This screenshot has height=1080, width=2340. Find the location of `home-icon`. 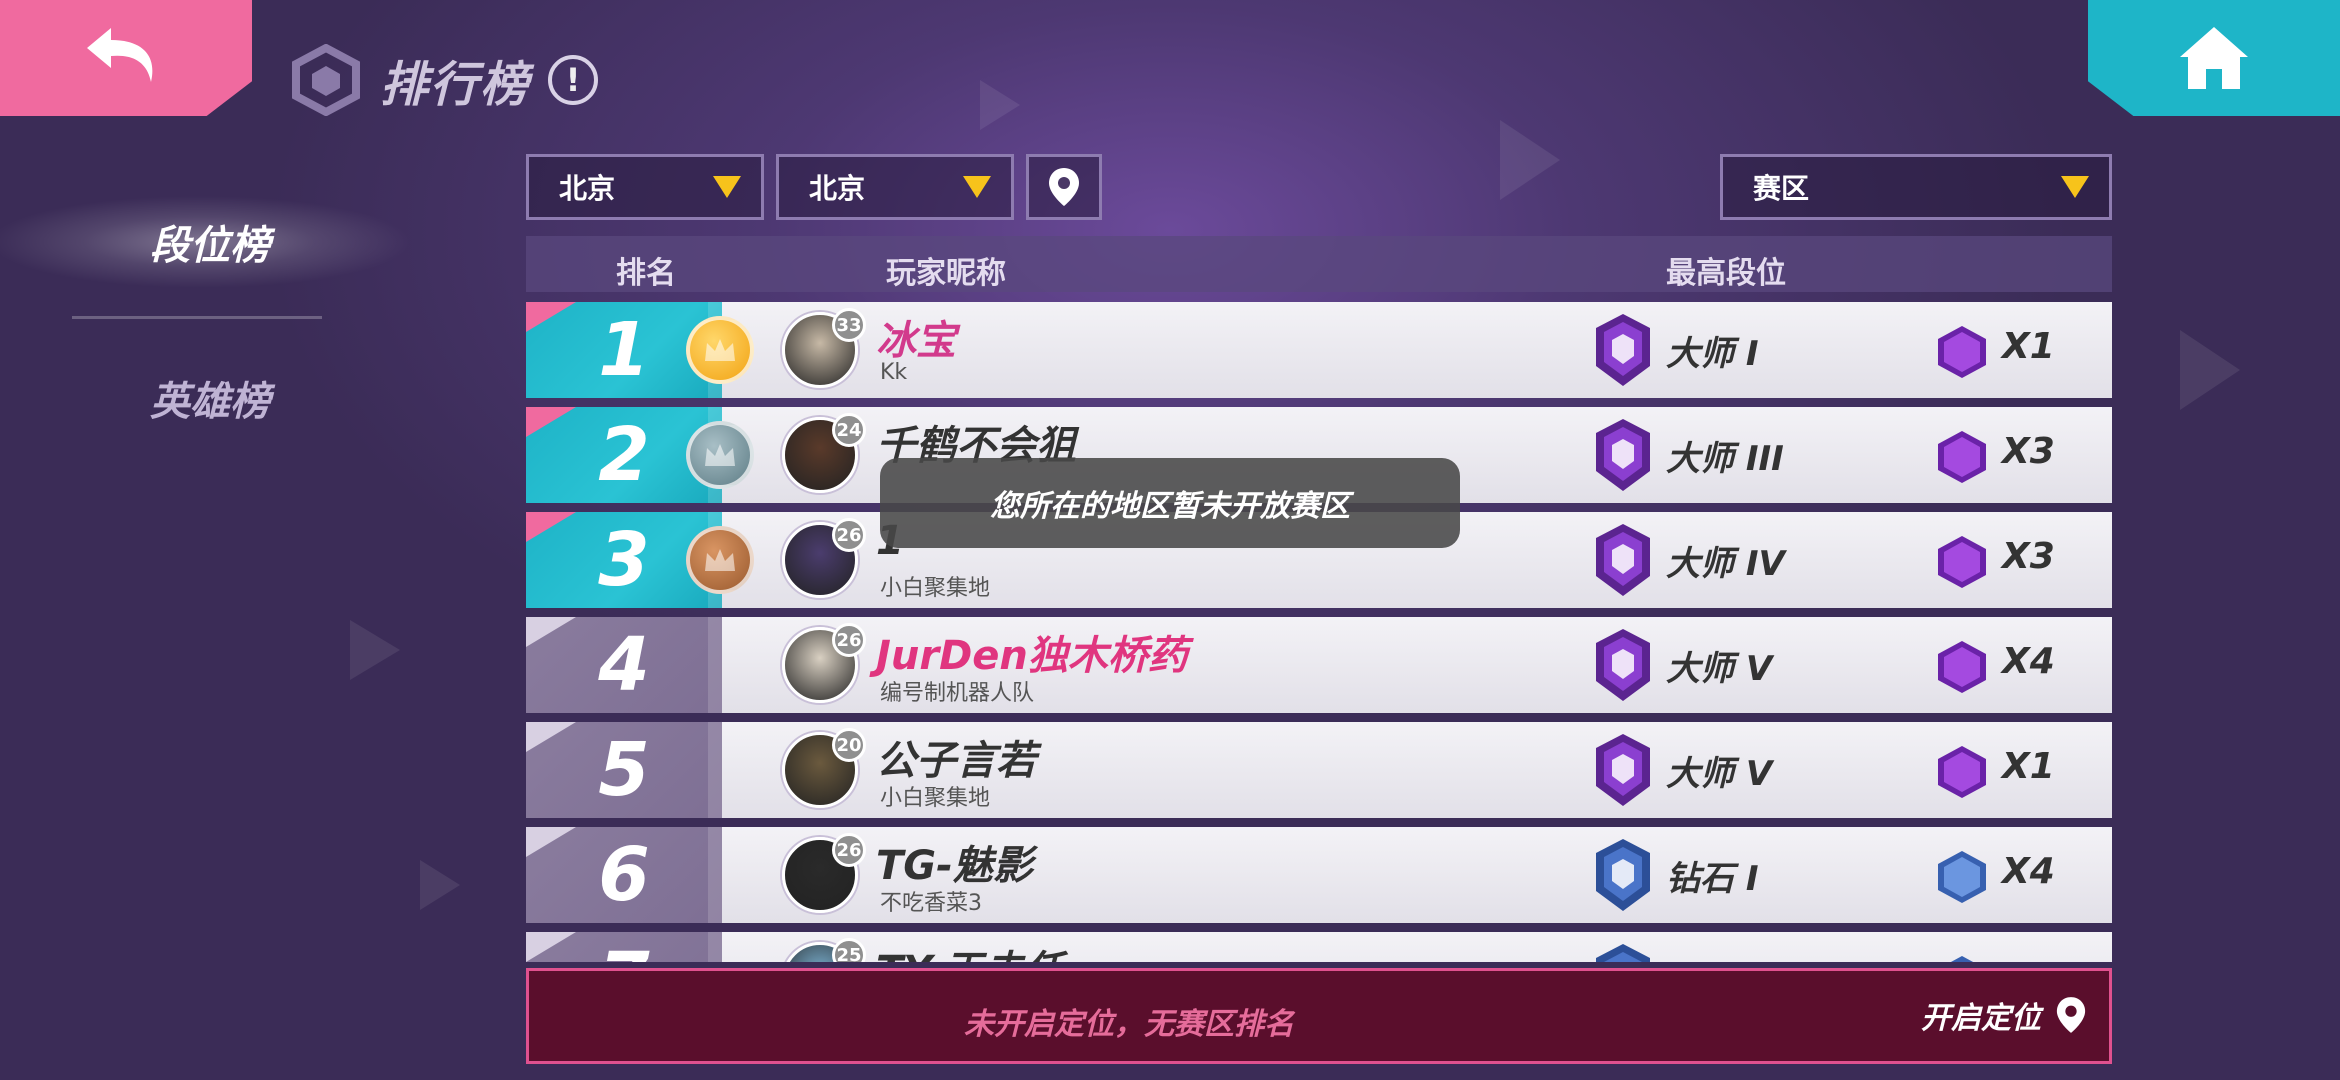

home-icon is located at coordinates (2214, 58).